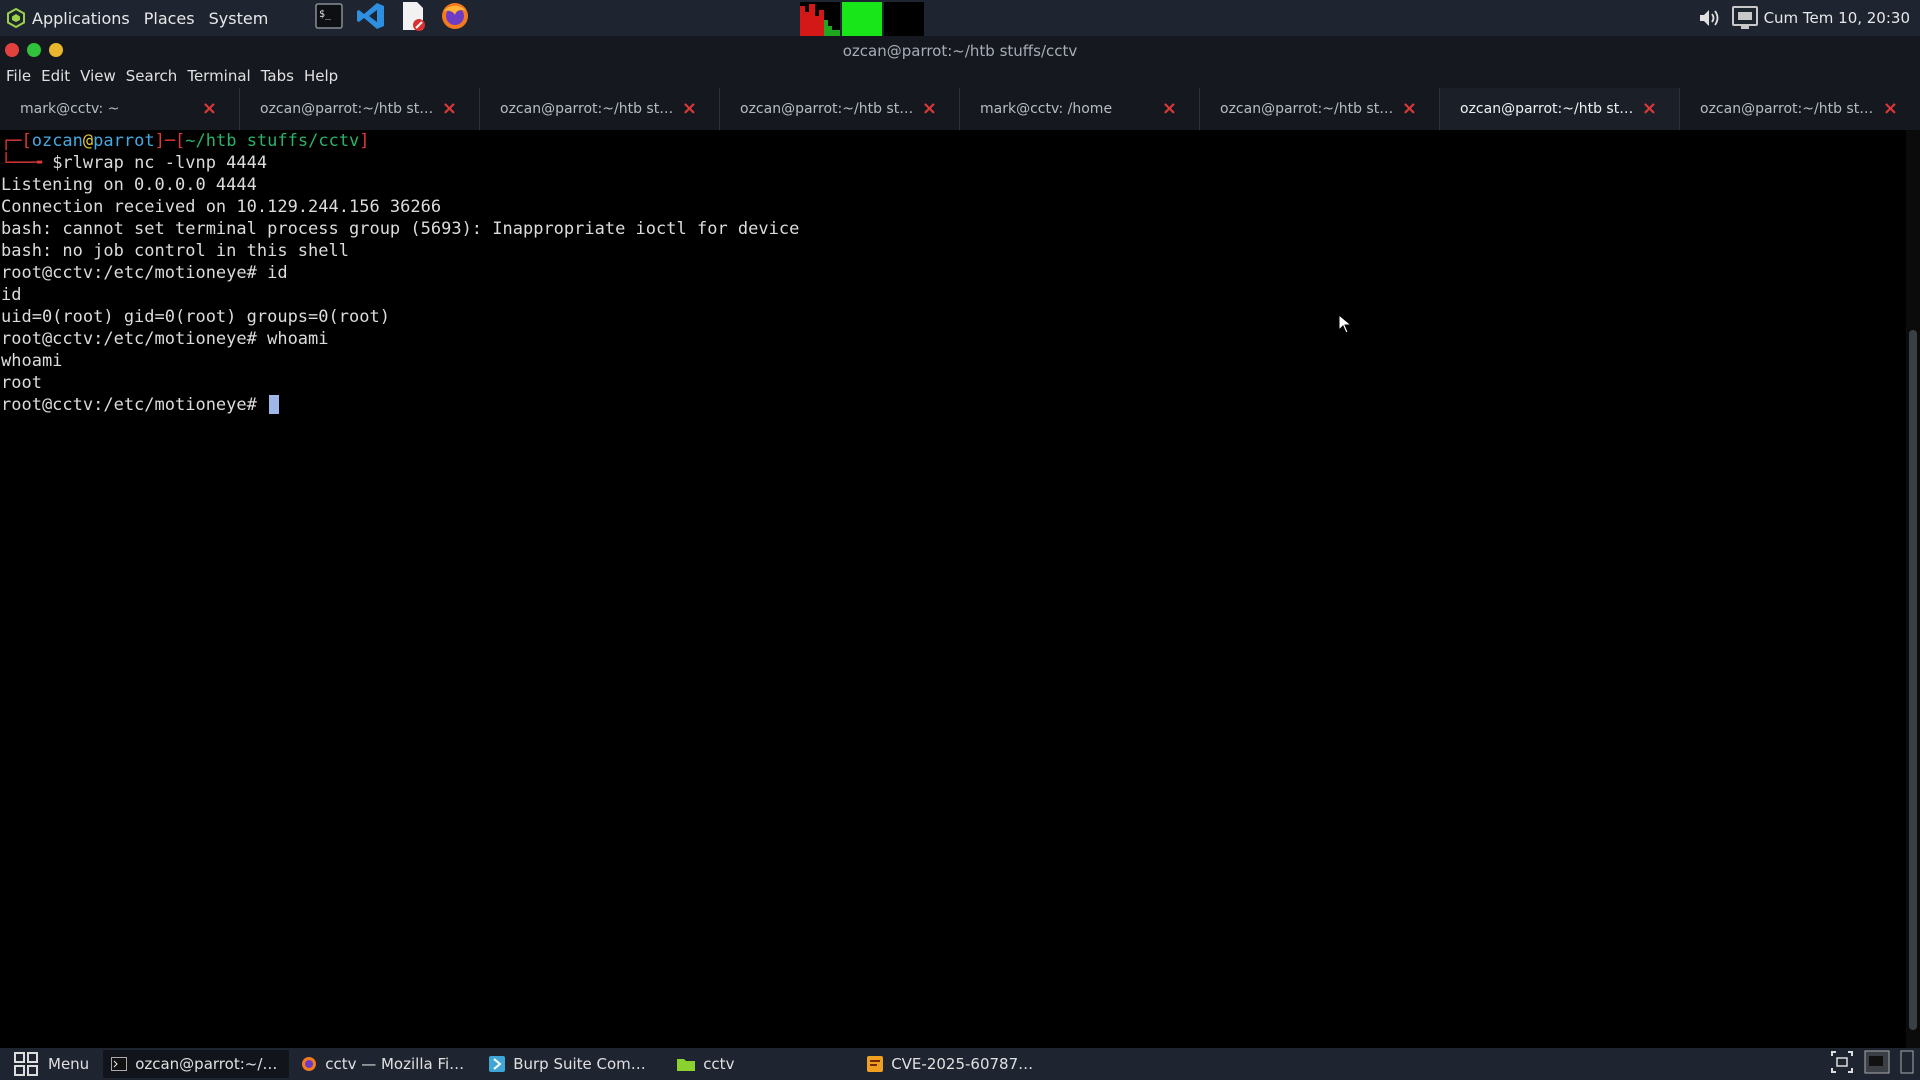 The height and width of the screenshot is (1080, 1920). I want to click on current-prompt-line: root@cctv:/etc/motioneye#, so click(953, 405).